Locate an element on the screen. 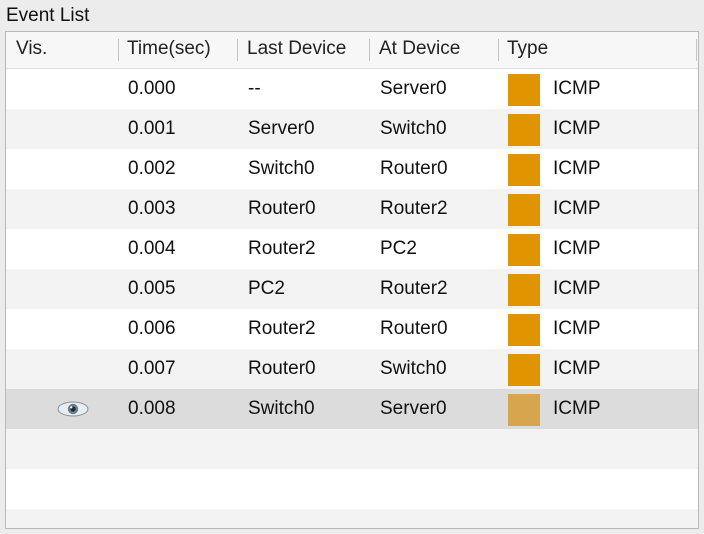 The image size is (704, 534). table-row: 0.007 Router0 Switch0 ICMP is located at coordinates (352, 369).